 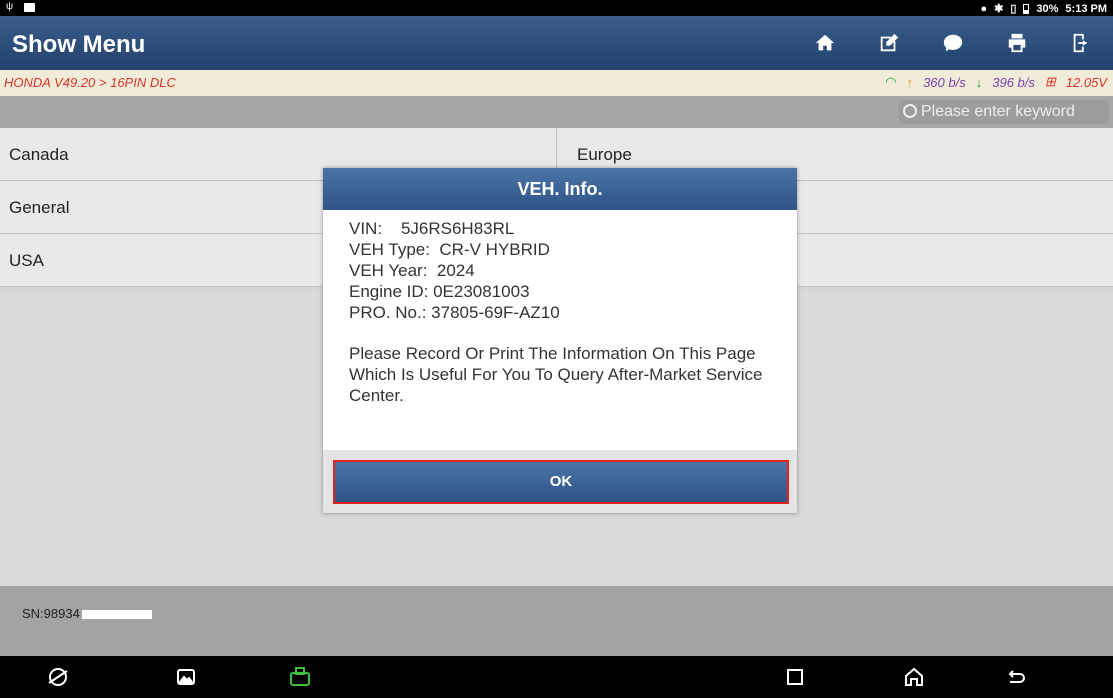 I want to click on ok-button: OK, so click(x=561, y=482).